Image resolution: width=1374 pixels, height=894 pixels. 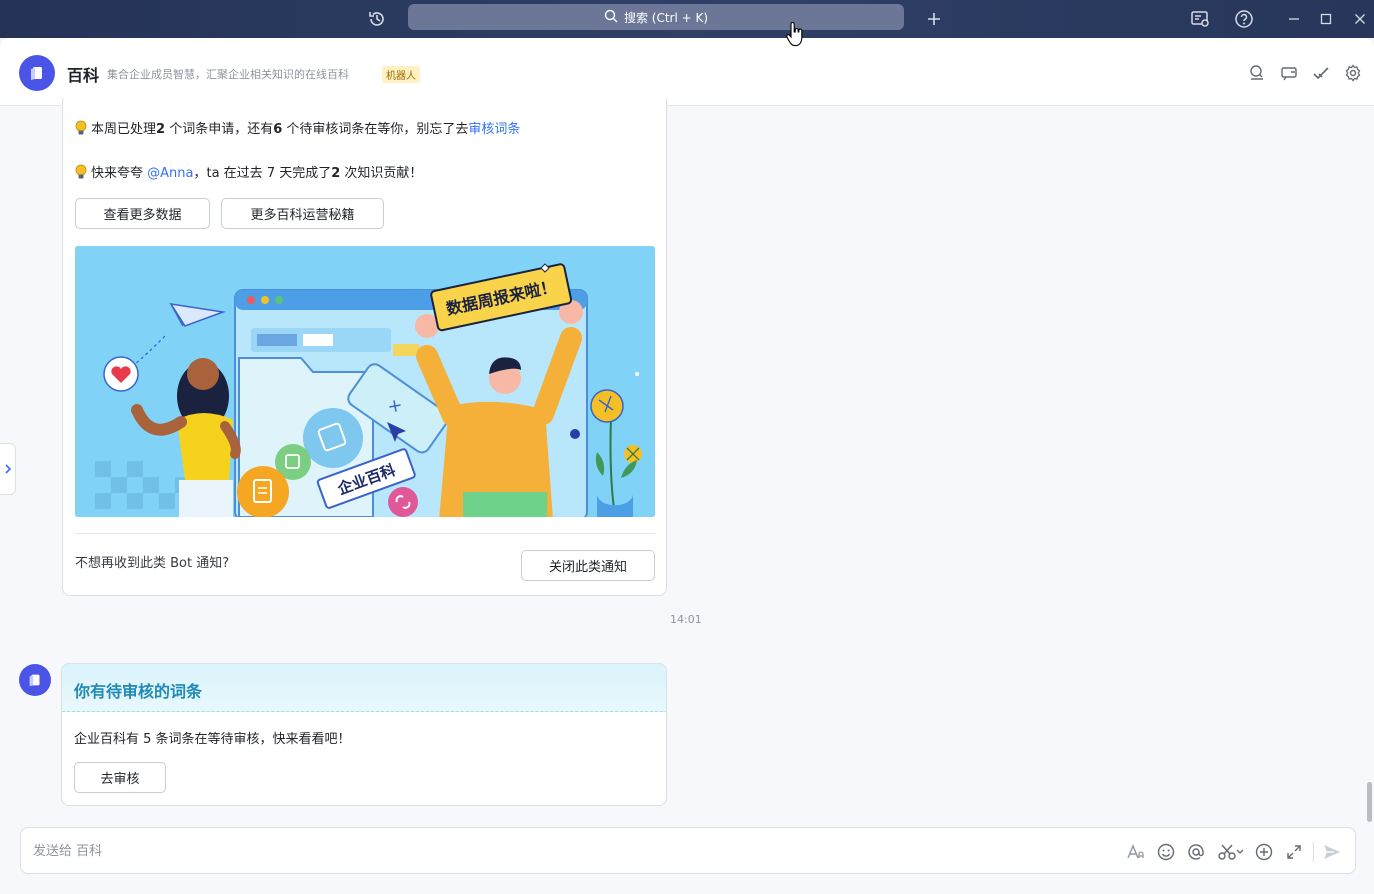 What do you see at coordinates (142, 213) in the screenshot?
I see `view-more-data-button: 查看更多数据` at bounding box center [142, 213].